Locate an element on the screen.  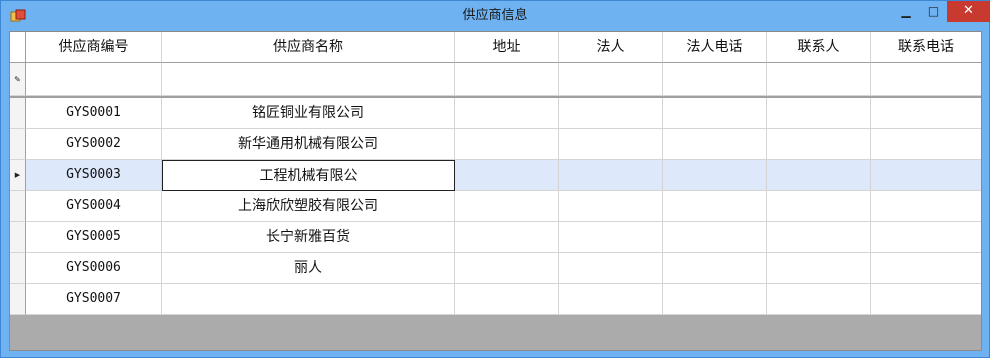
supplier-name-cell: 工程机械有限公 is located at coordinates (308, 175).